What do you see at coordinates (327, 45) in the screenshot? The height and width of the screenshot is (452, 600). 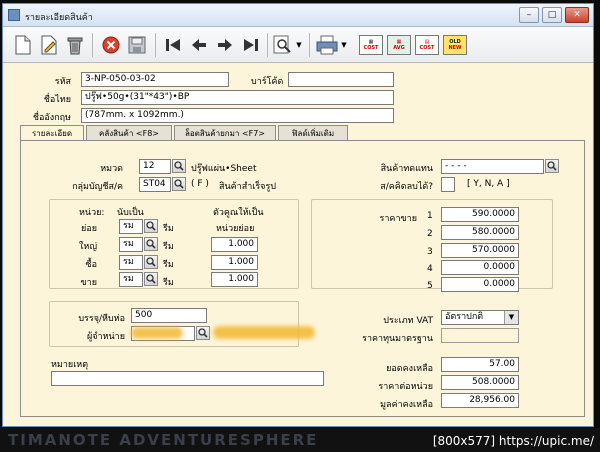 I see `print-icon` at bounding box center [327, 45].